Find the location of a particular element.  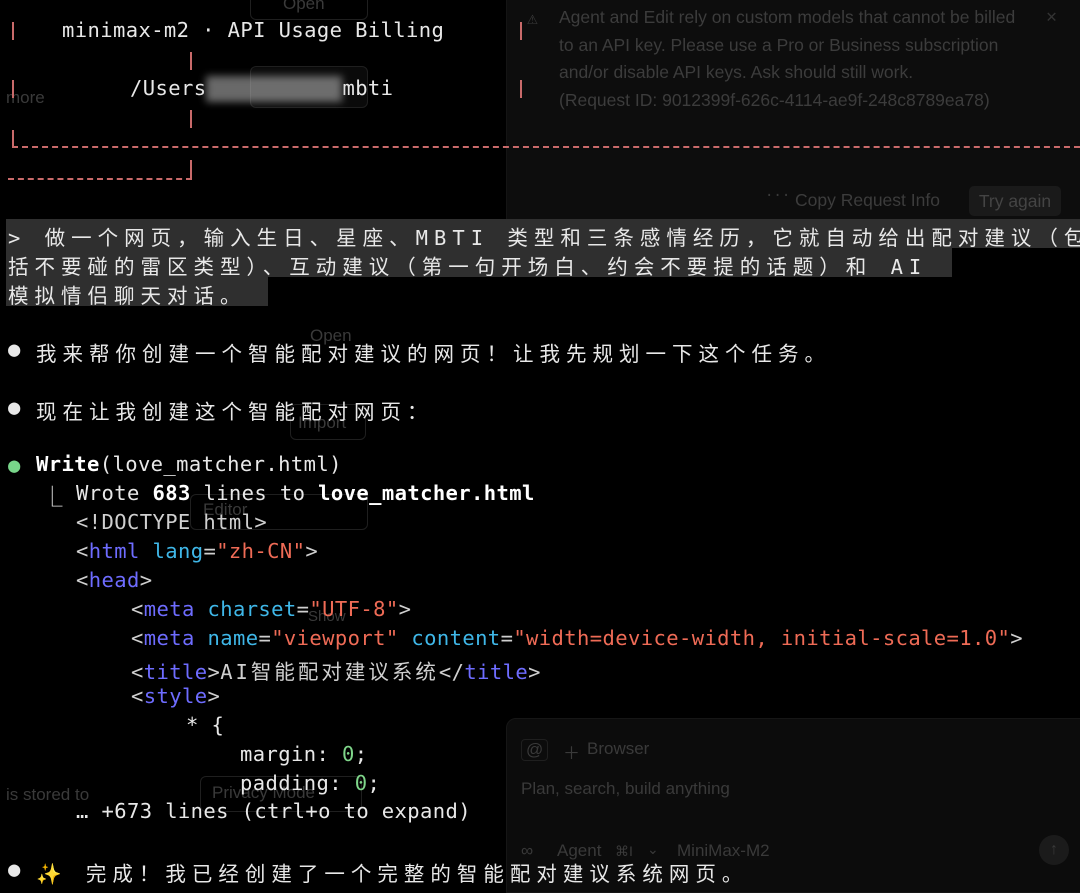

code-padding-line: padding: 0; is located at coordinates (310, 783).